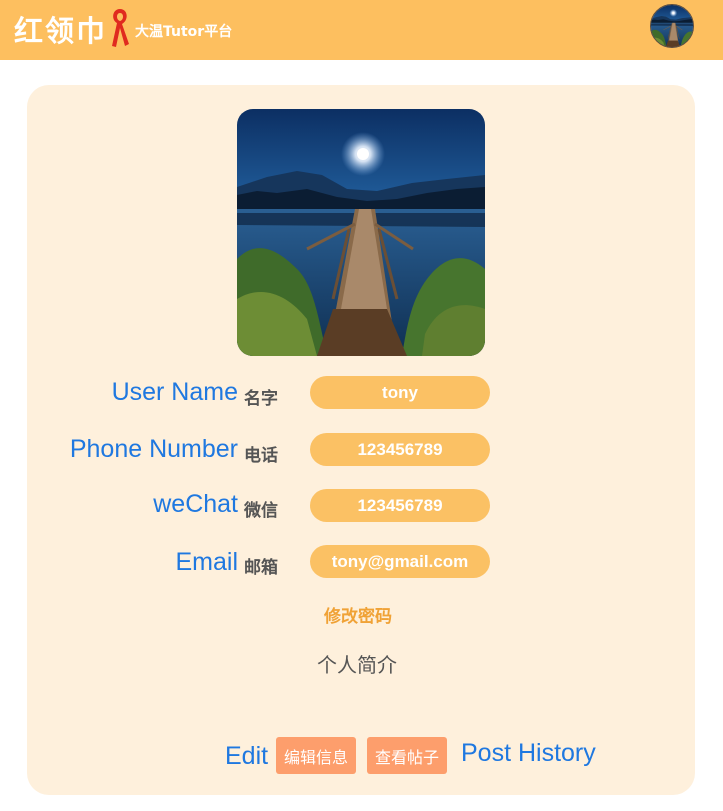 The image size is (723, 811). Describe the element at coordinates (407, 755) in the screenshot. I see `view-posts-button: 查看帖子` at that location.